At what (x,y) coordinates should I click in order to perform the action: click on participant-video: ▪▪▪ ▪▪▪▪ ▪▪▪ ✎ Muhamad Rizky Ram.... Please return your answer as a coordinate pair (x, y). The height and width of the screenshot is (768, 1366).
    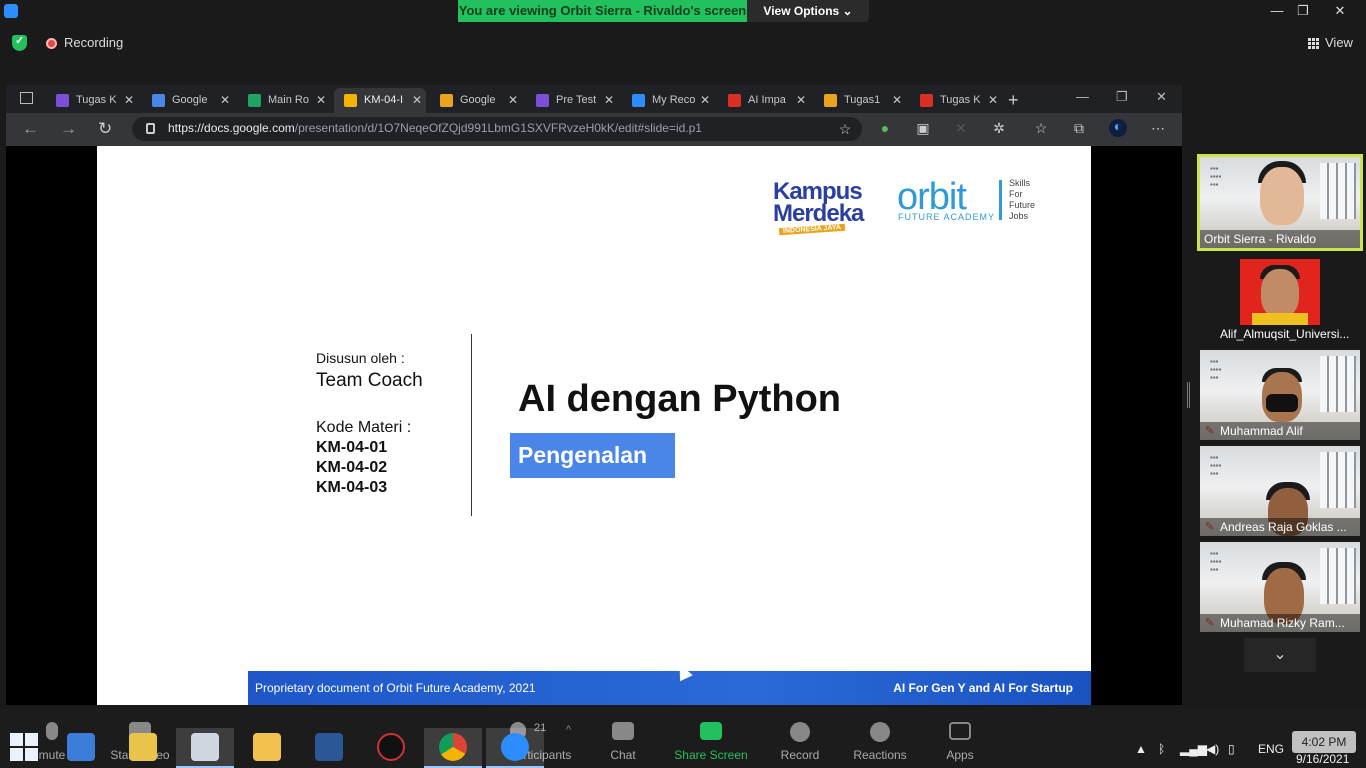
    Looking at the image, I should click on (1280, 587).